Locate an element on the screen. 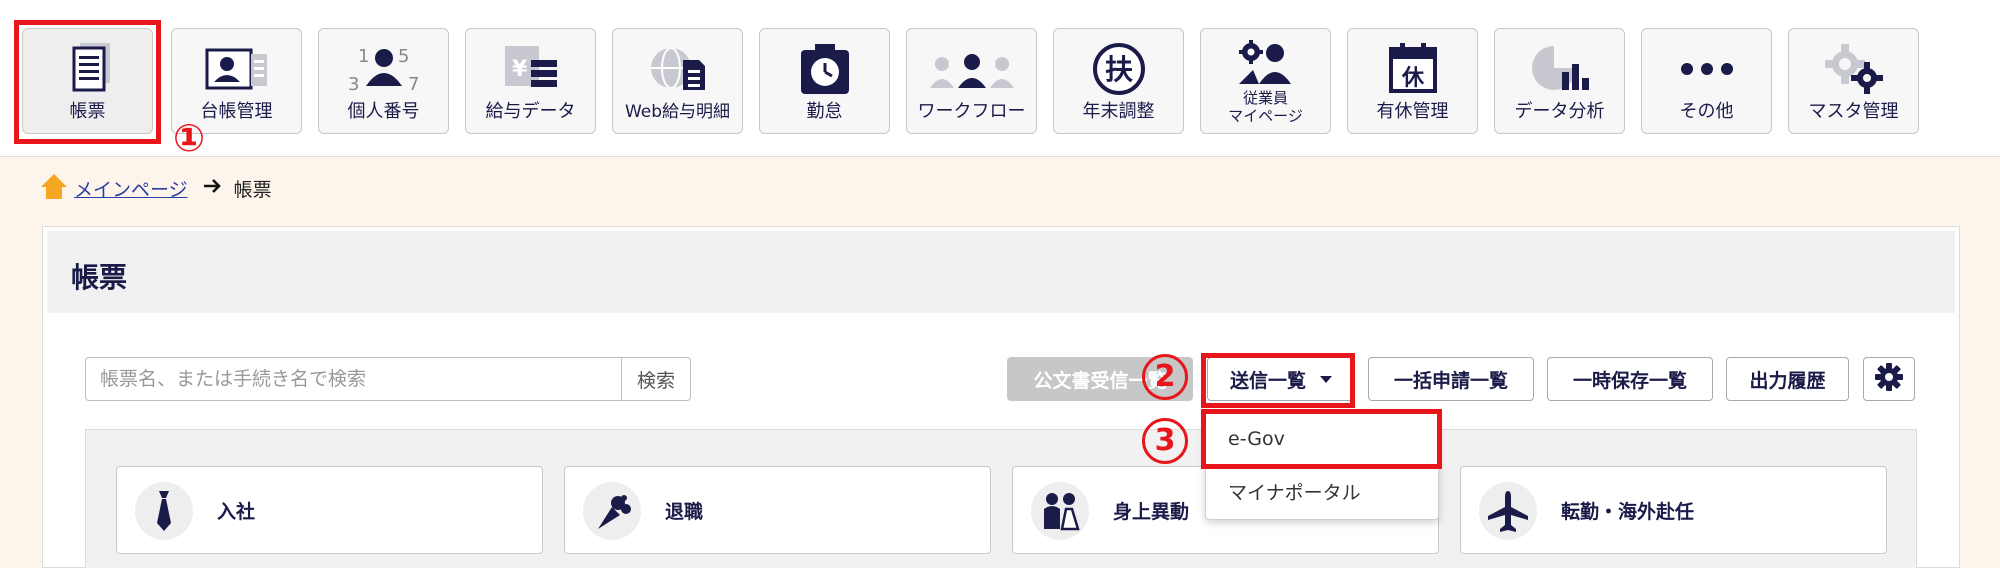 The height and width of the screenshot is (568, 2000). airplane-icon is located at coordinates (1508, 511).